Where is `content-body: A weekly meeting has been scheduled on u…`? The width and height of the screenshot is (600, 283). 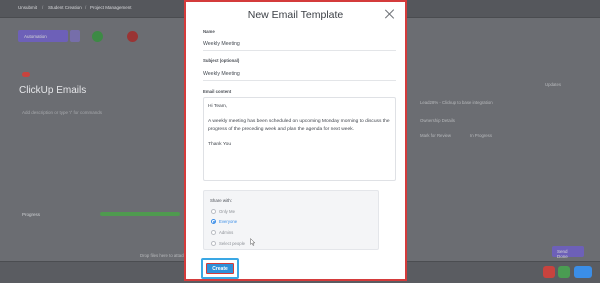 content-body: A weekly meeting has been scheduled on u… is located at coordinates (299, 125).